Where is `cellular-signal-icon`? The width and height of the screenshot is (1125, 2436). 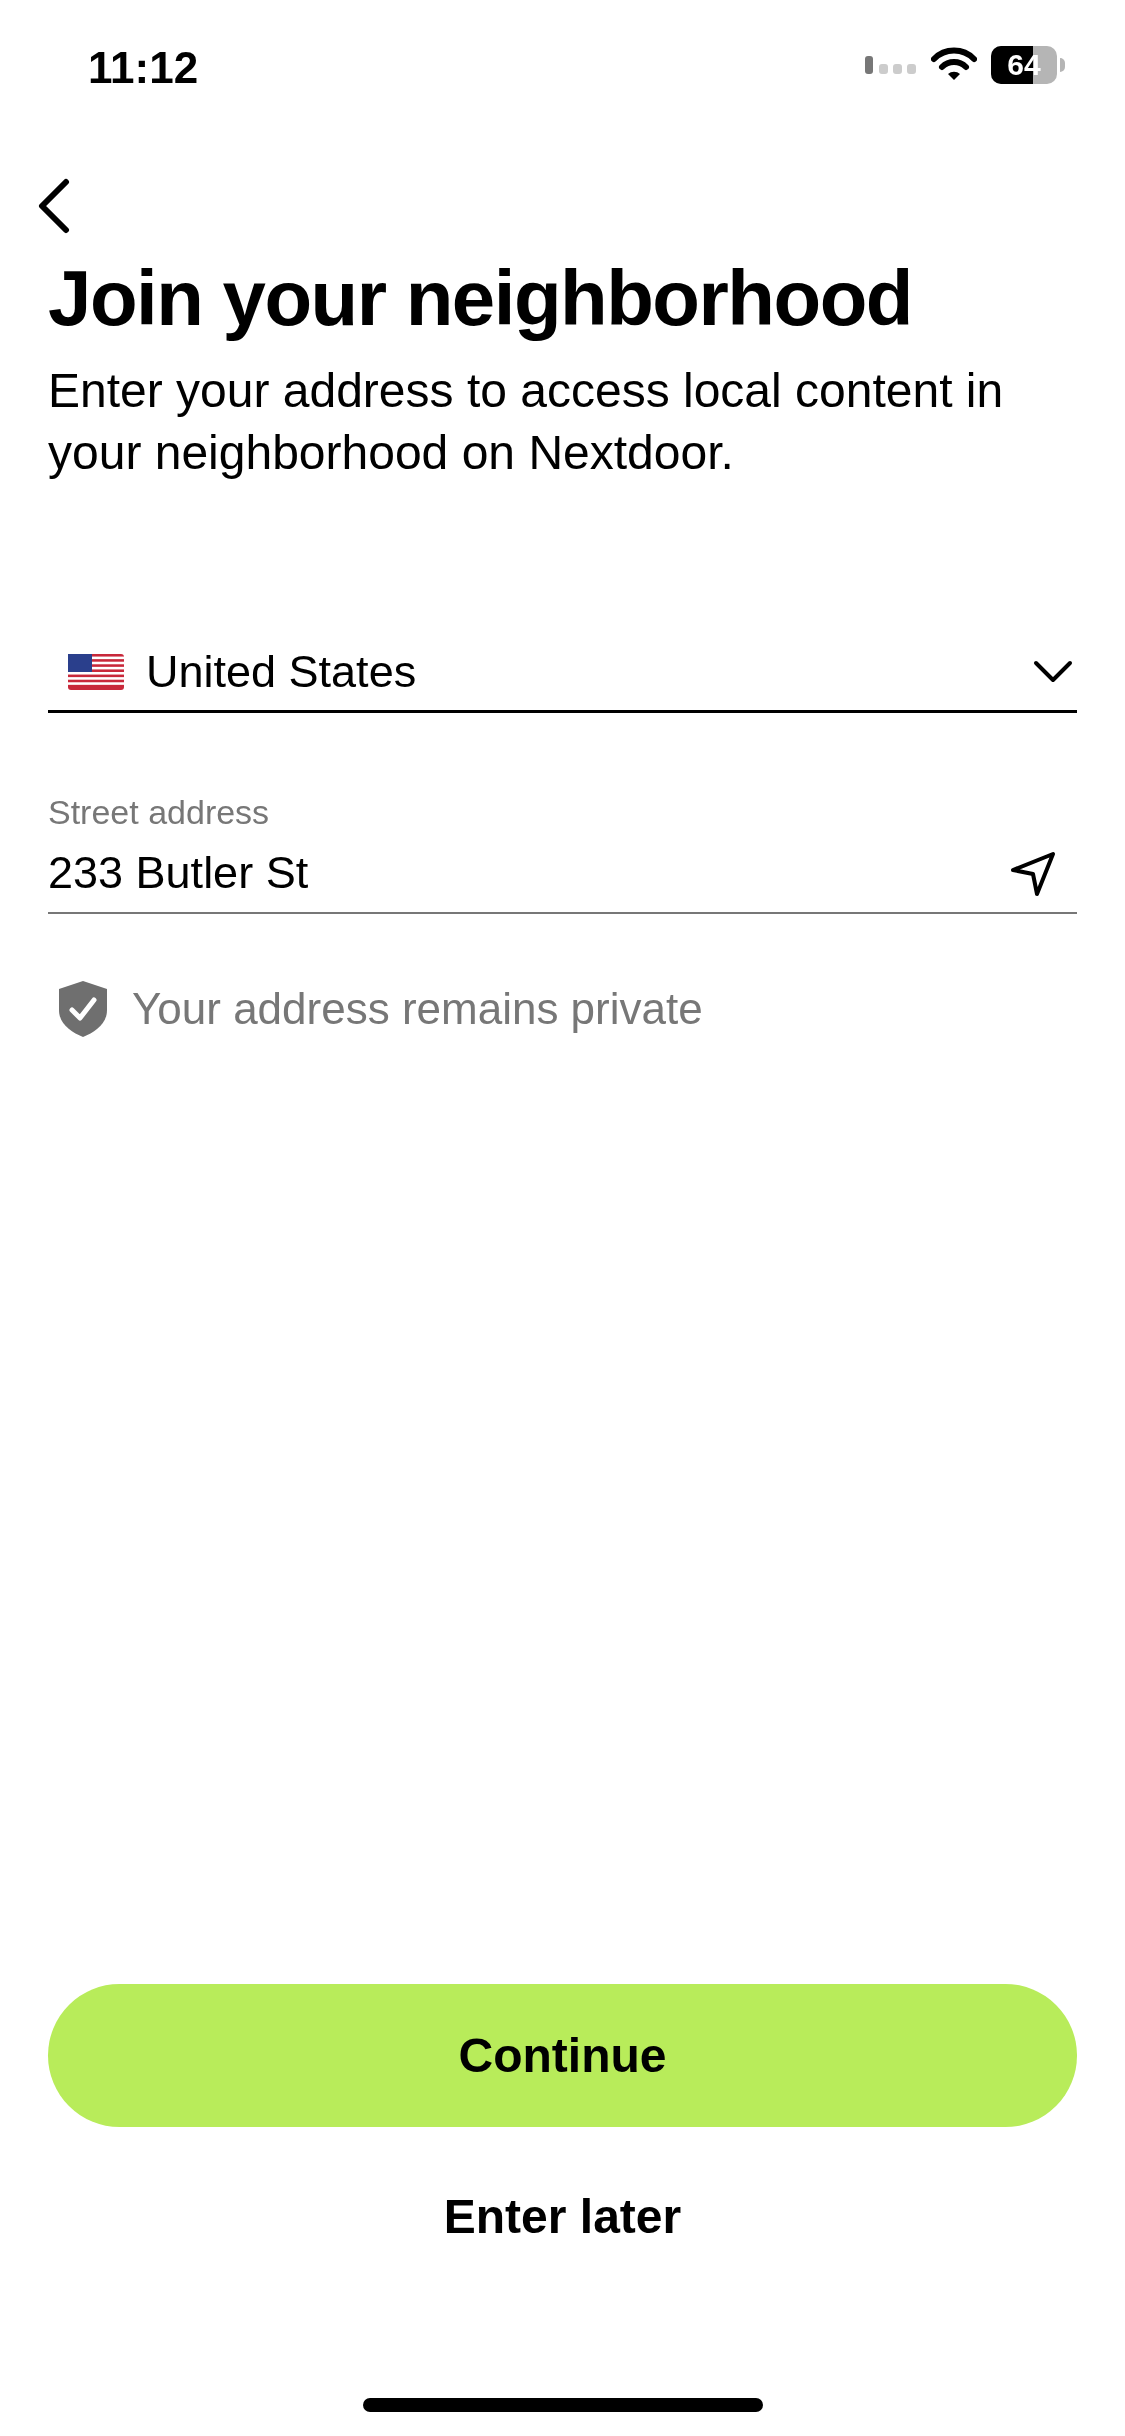
cellular-signal-icon is located at coordinates (891, 65).